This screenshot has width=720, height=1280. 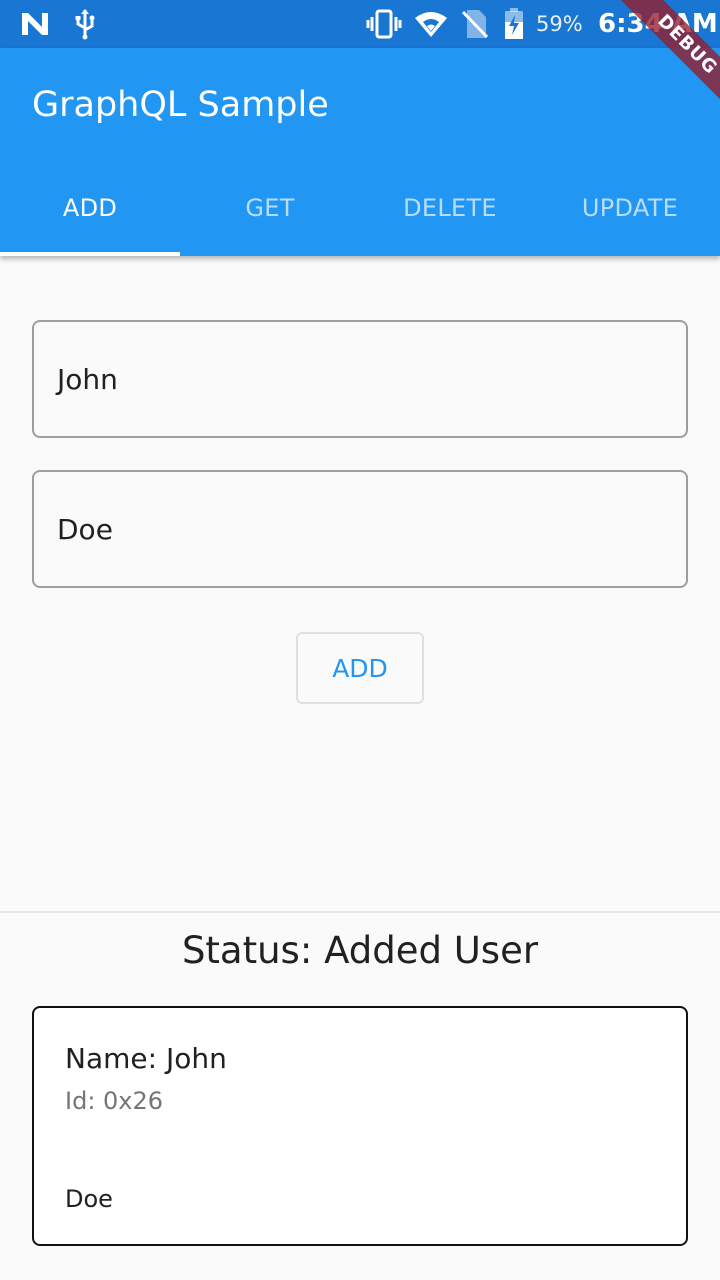 What do you see at coordinates (559, 24) in the screenshot?
I see `battery-percent: 59%` at bounding box center [559, 24].